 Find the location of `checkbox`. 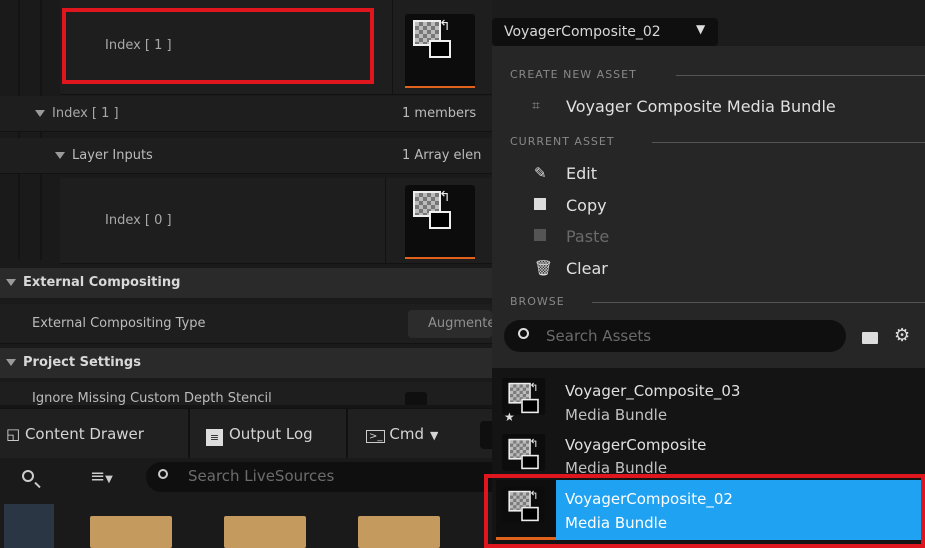

checkbox is located at coordinates (416, 398).